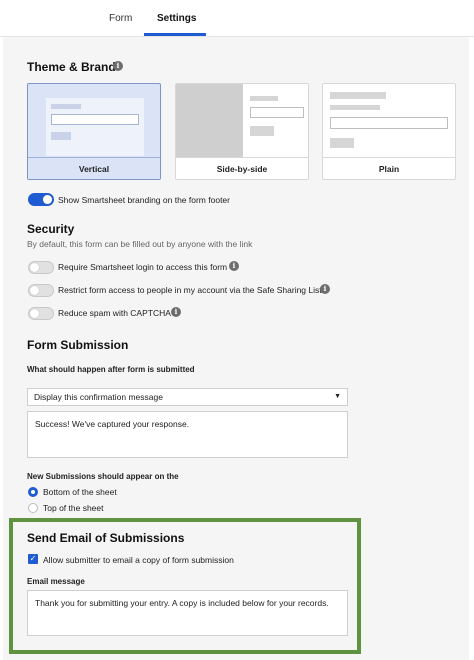 Image resolution: width=474 pixels, height=660 pixels. What do you see at coordinates (103, 476) in the screenshot?
I see `new-submissions-label: New Submissions should appear on the` at bounding box center [103, 476].